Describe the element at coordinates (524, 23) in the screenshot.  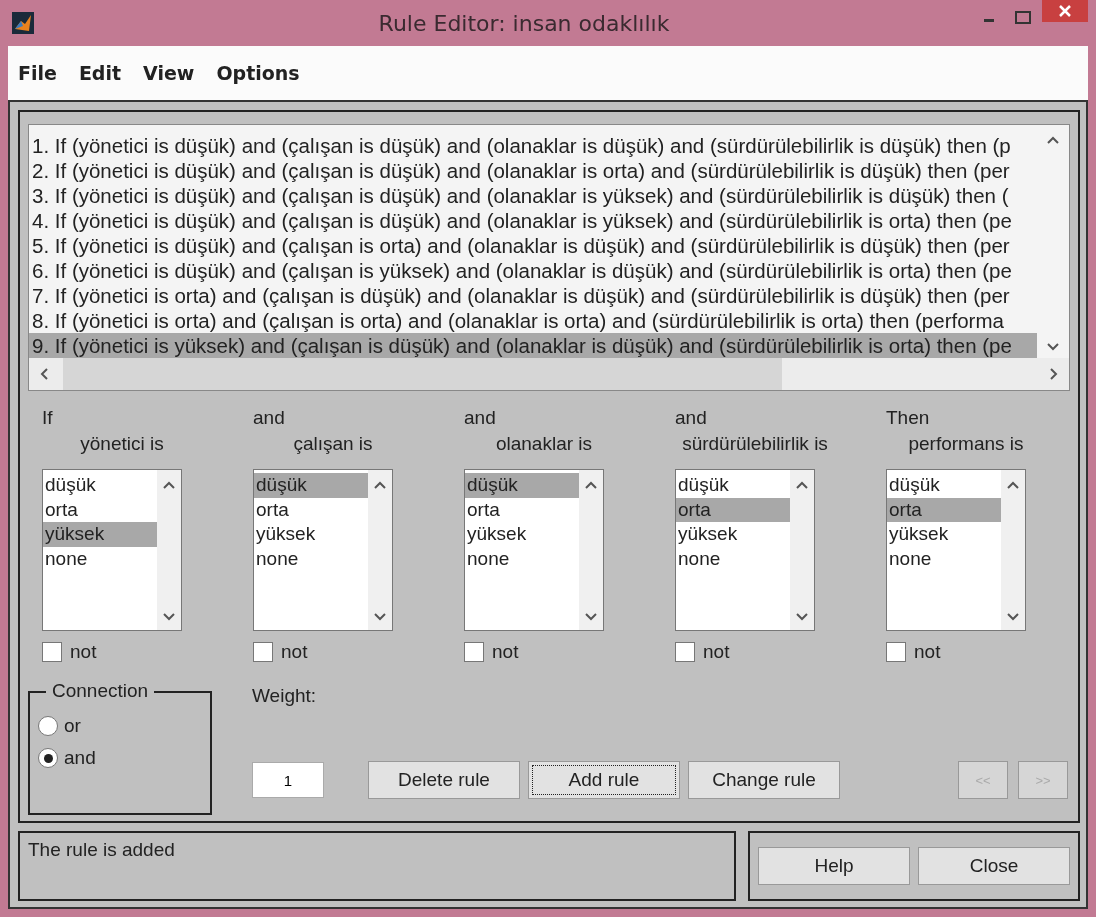
I see `window-title: Rule Editor: insan odaklılık` at that location.